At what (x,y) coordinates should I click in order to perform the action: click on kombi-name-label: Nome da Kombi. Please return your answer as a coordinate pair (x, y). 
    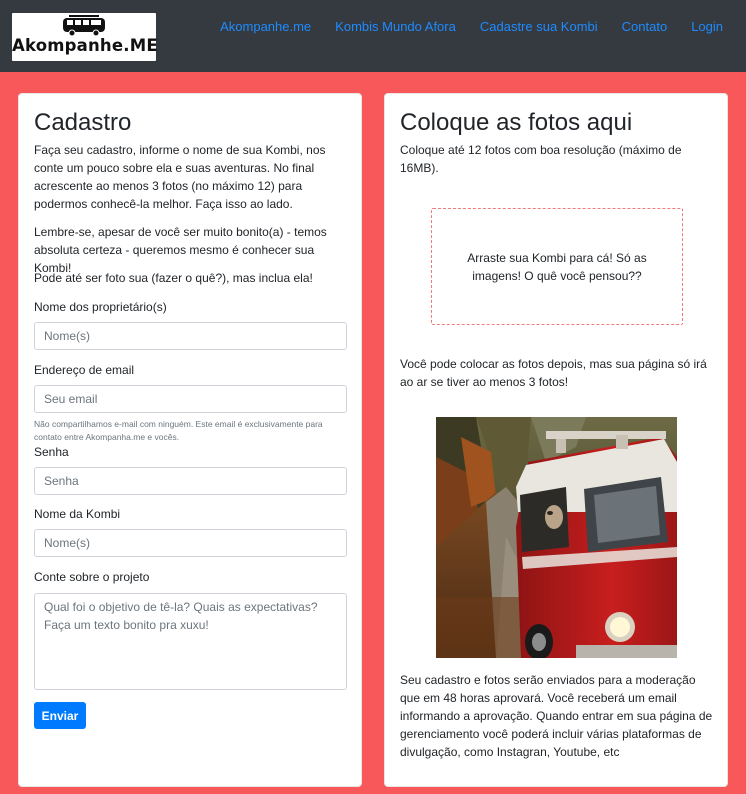
    Looking at the image, I should click on (77, 514).